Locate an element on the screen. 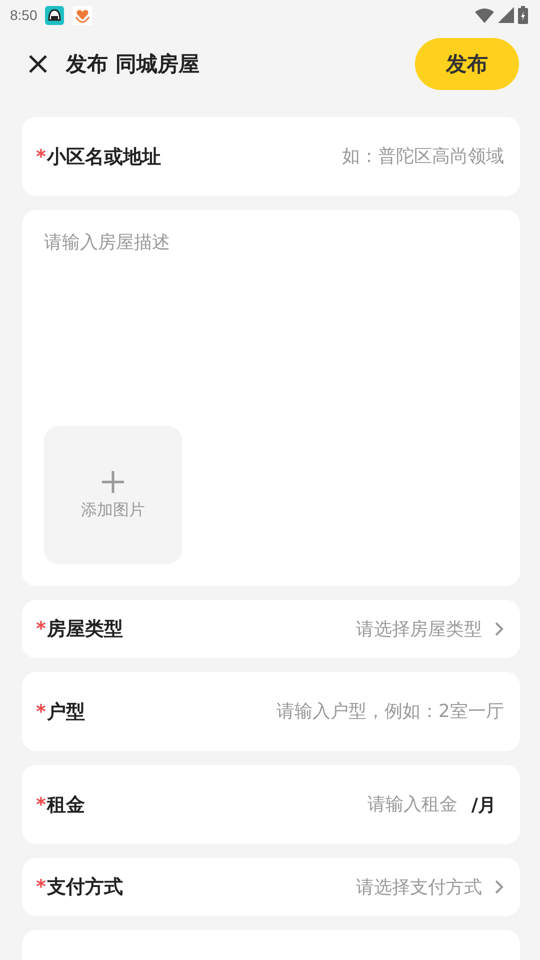 This screenshot has width=540, height=960. page-title: 发布 同城房屋 is located at coordinates (133, 64).